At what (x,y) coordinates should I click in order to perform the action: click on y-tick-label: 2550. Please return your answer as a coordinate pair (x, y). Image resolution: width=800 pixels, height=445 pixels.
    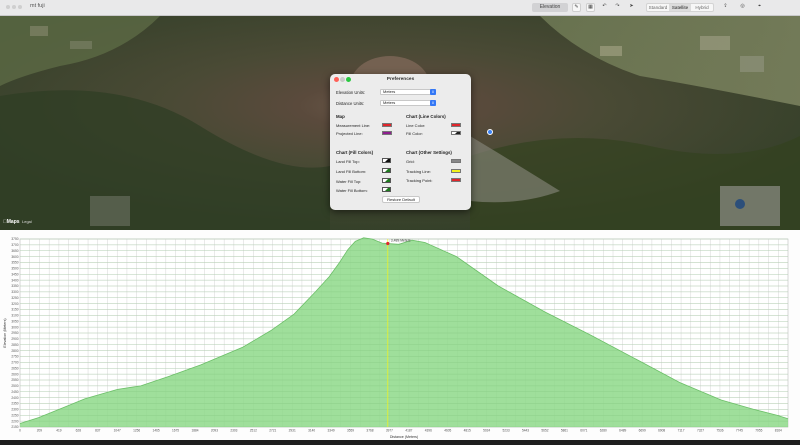
    Looking at the image, I should click on (14, 380).